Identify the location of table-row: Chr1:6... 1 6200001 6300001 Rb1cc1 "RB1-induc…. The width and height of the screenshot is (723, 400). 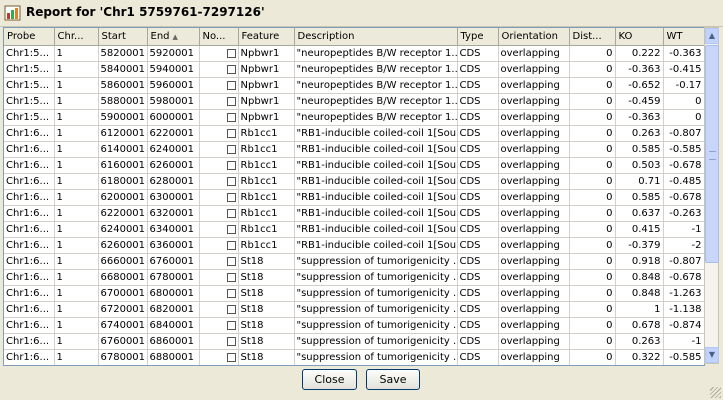
(354, 197).